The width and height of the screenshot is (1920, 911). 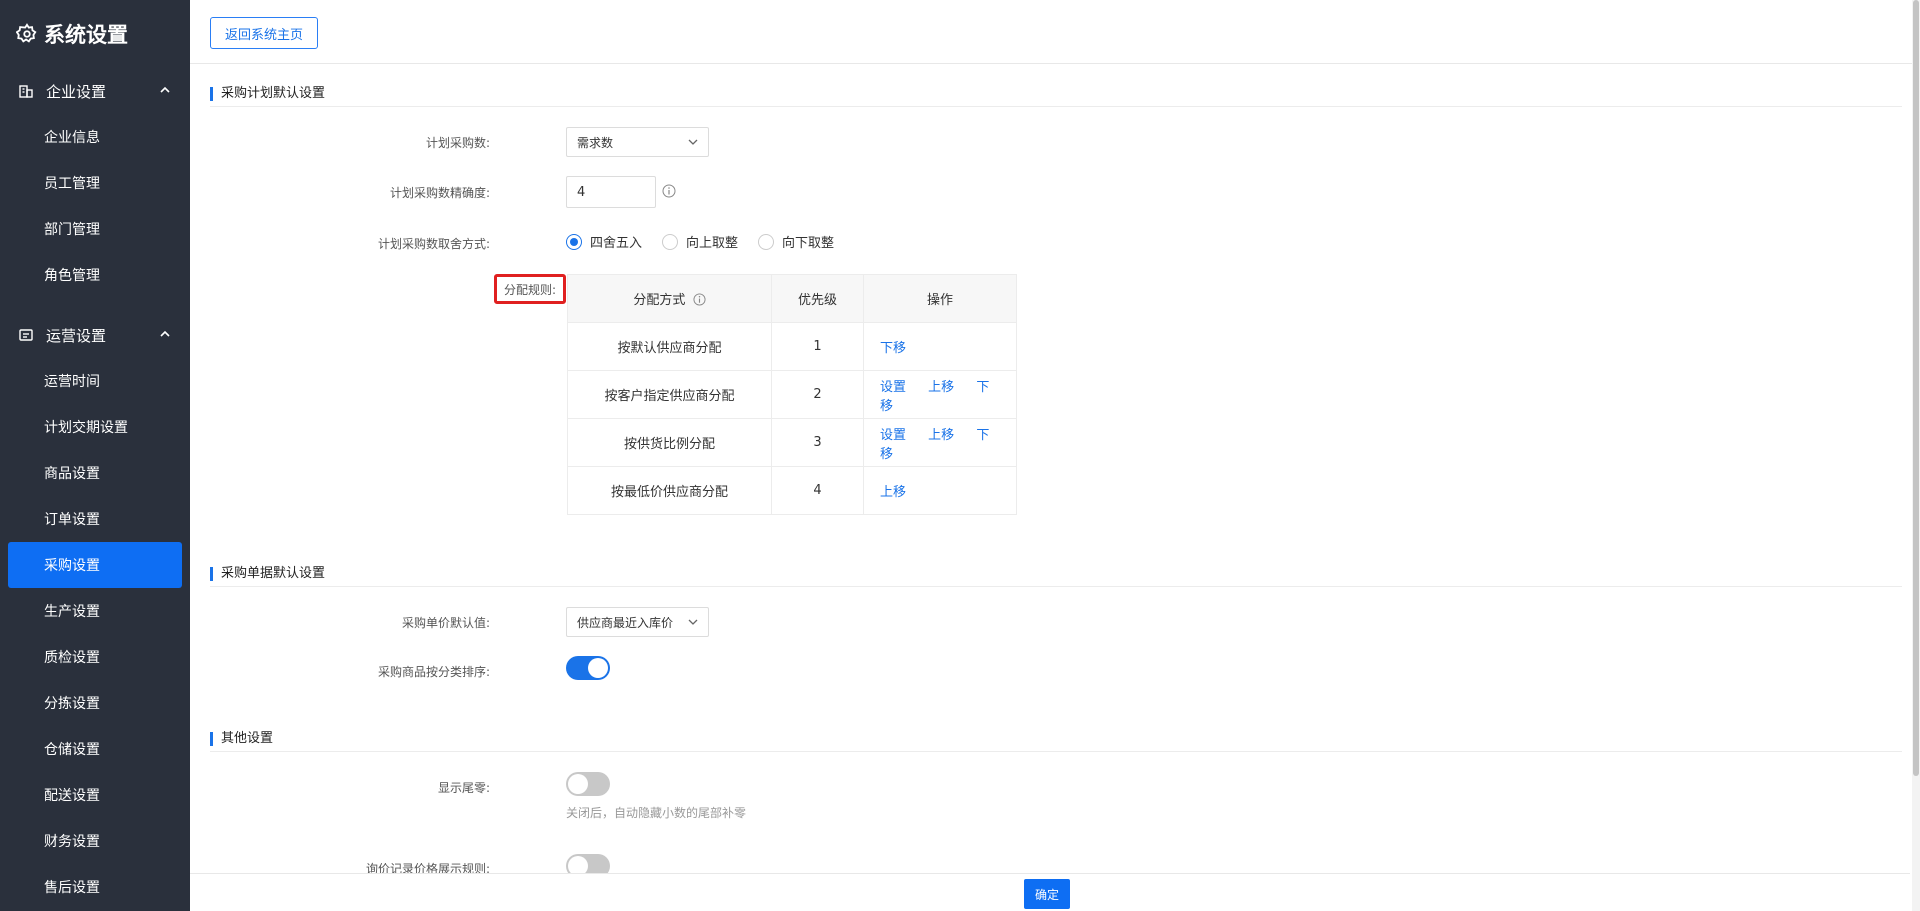 I want to click on sidebar-item-label: 企业信息, so click(x=72, y=138).